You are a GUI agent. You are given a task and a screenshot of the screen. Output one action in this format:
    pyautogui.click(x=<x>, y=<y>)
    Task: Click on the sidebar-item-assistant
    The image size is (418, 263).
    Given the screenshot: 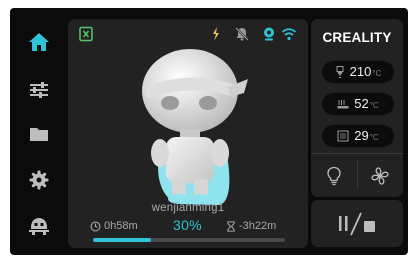 What is the action you would take?
    pyautogui.click(x=39, y=226)
    